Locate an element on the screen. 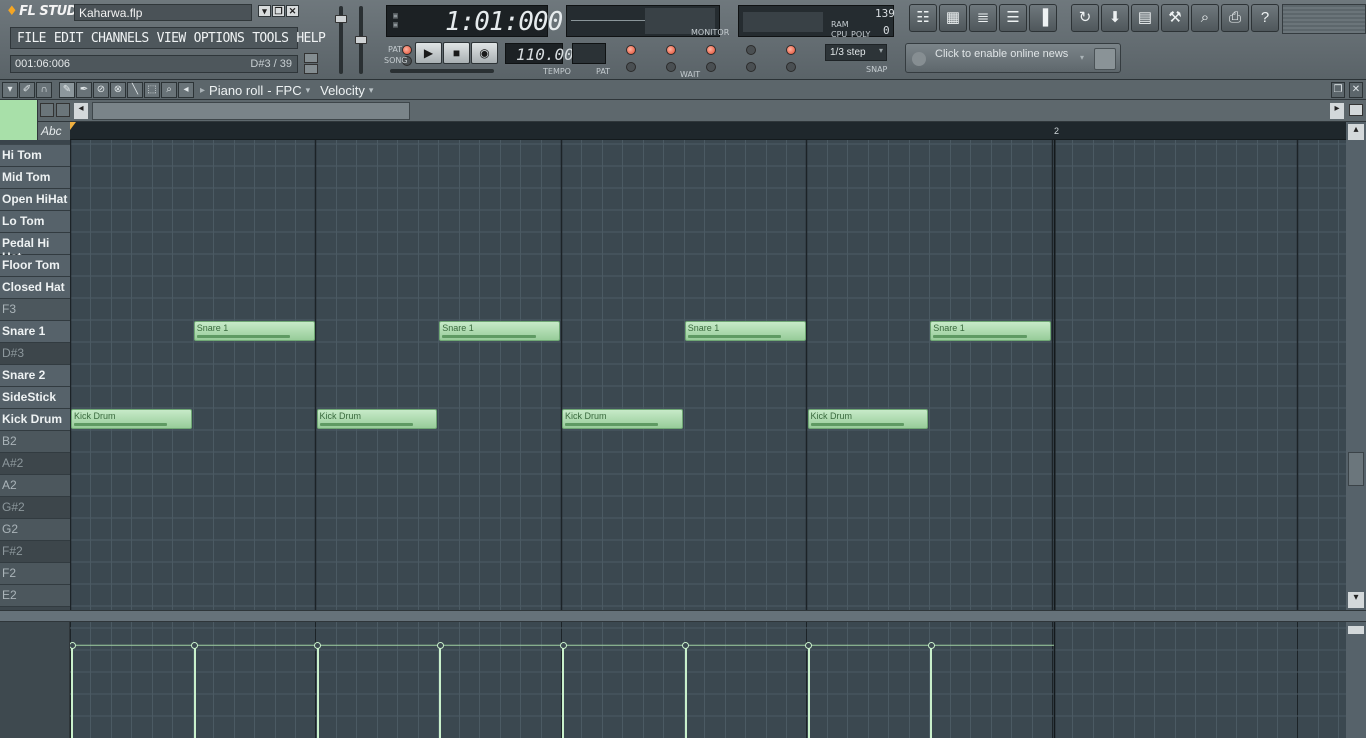 Image resolution: width=1366 pixels, height=738 pixels. midi-led is located at coordinates (791, 67).